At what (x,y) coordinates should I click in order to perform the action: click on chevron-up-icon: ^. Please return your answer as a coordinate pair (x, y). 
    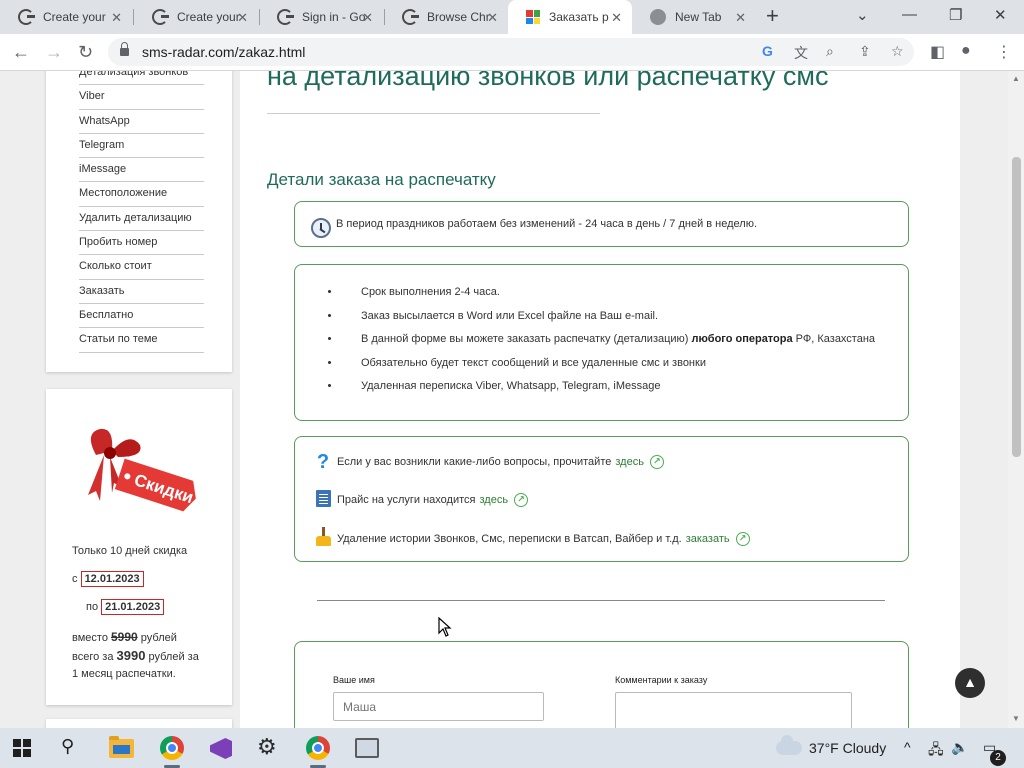
    Looking at the image, I should click on (907, 747).